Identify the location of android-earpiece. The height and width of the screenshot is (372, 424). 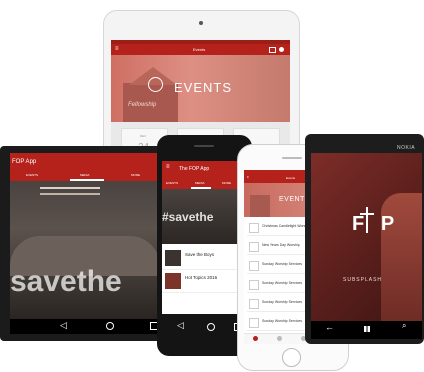
(204, 146).